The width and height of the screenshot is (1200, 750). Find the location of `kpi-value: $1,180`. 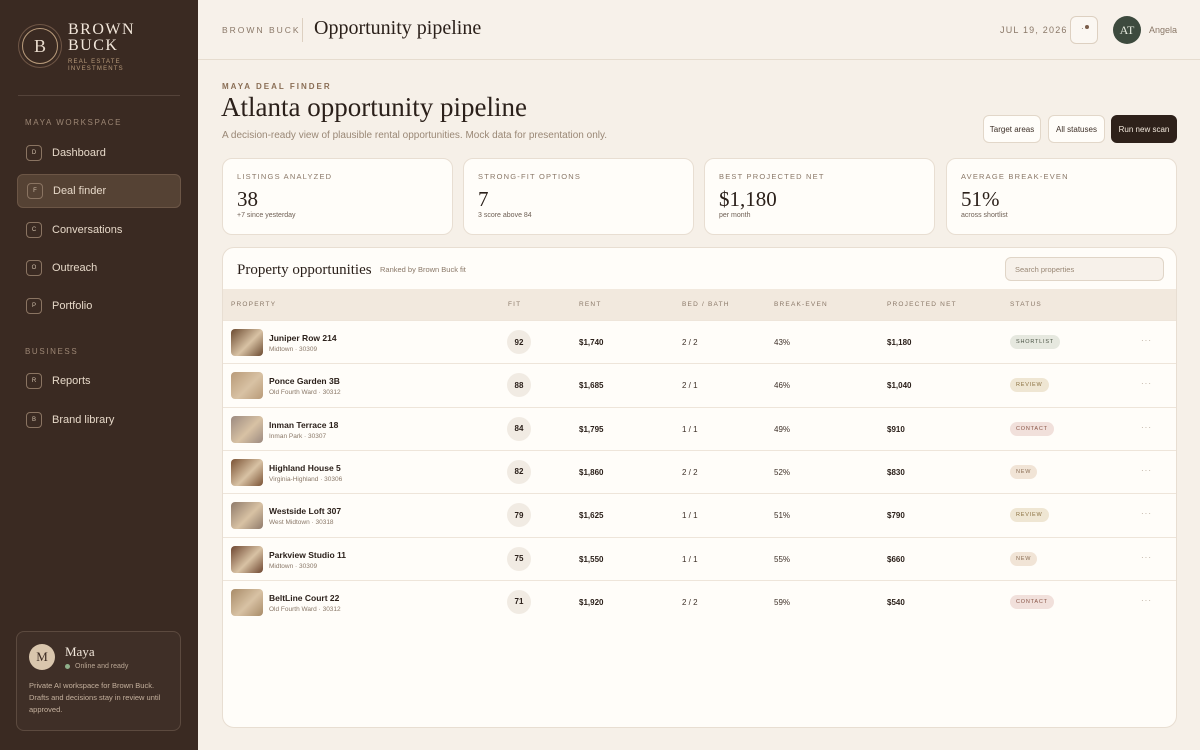

kpi-value: $1,180 is located at coordinates (748, 199).